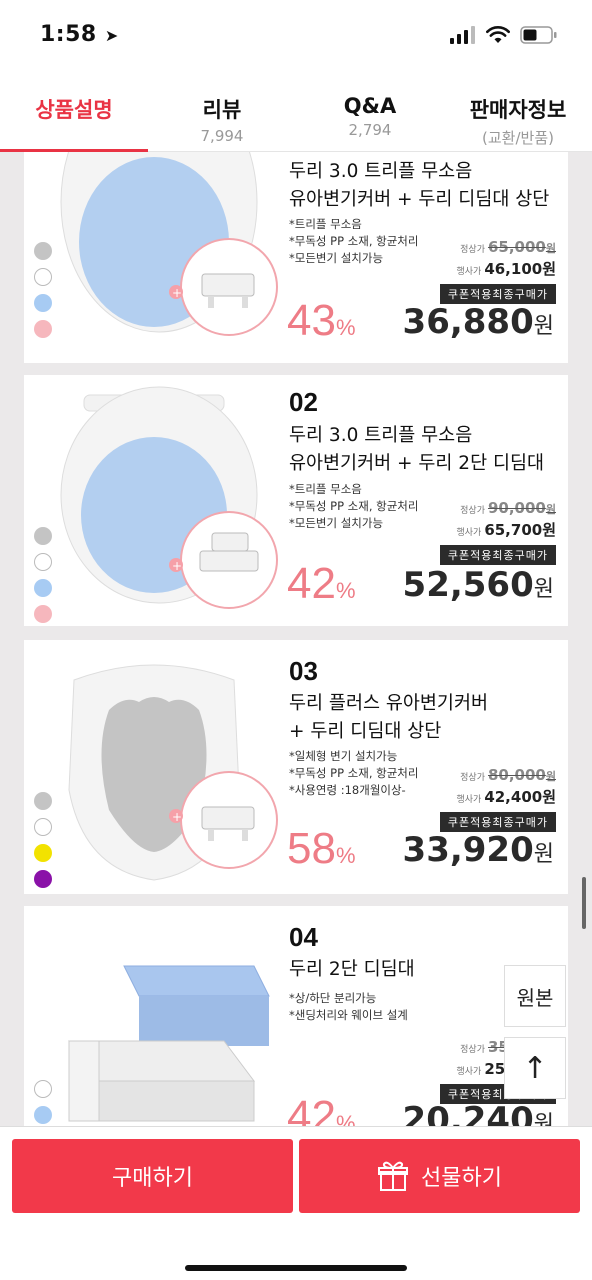 The image size is (592, 1280). I want to click on tab-reviews: 리뷰 7,994, so click(222, 112).